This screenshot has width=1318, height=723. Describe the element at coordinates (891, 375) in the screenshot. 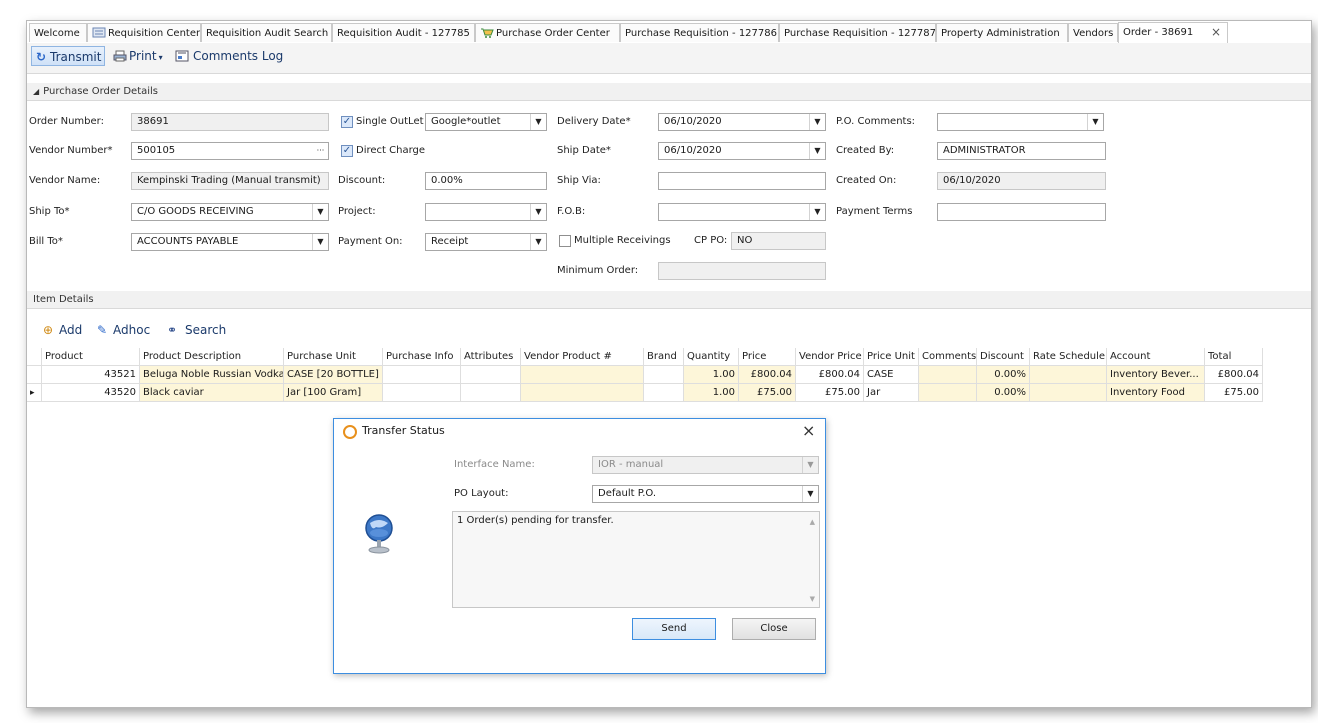

I see `price-unit-cell: CASE` at that location.